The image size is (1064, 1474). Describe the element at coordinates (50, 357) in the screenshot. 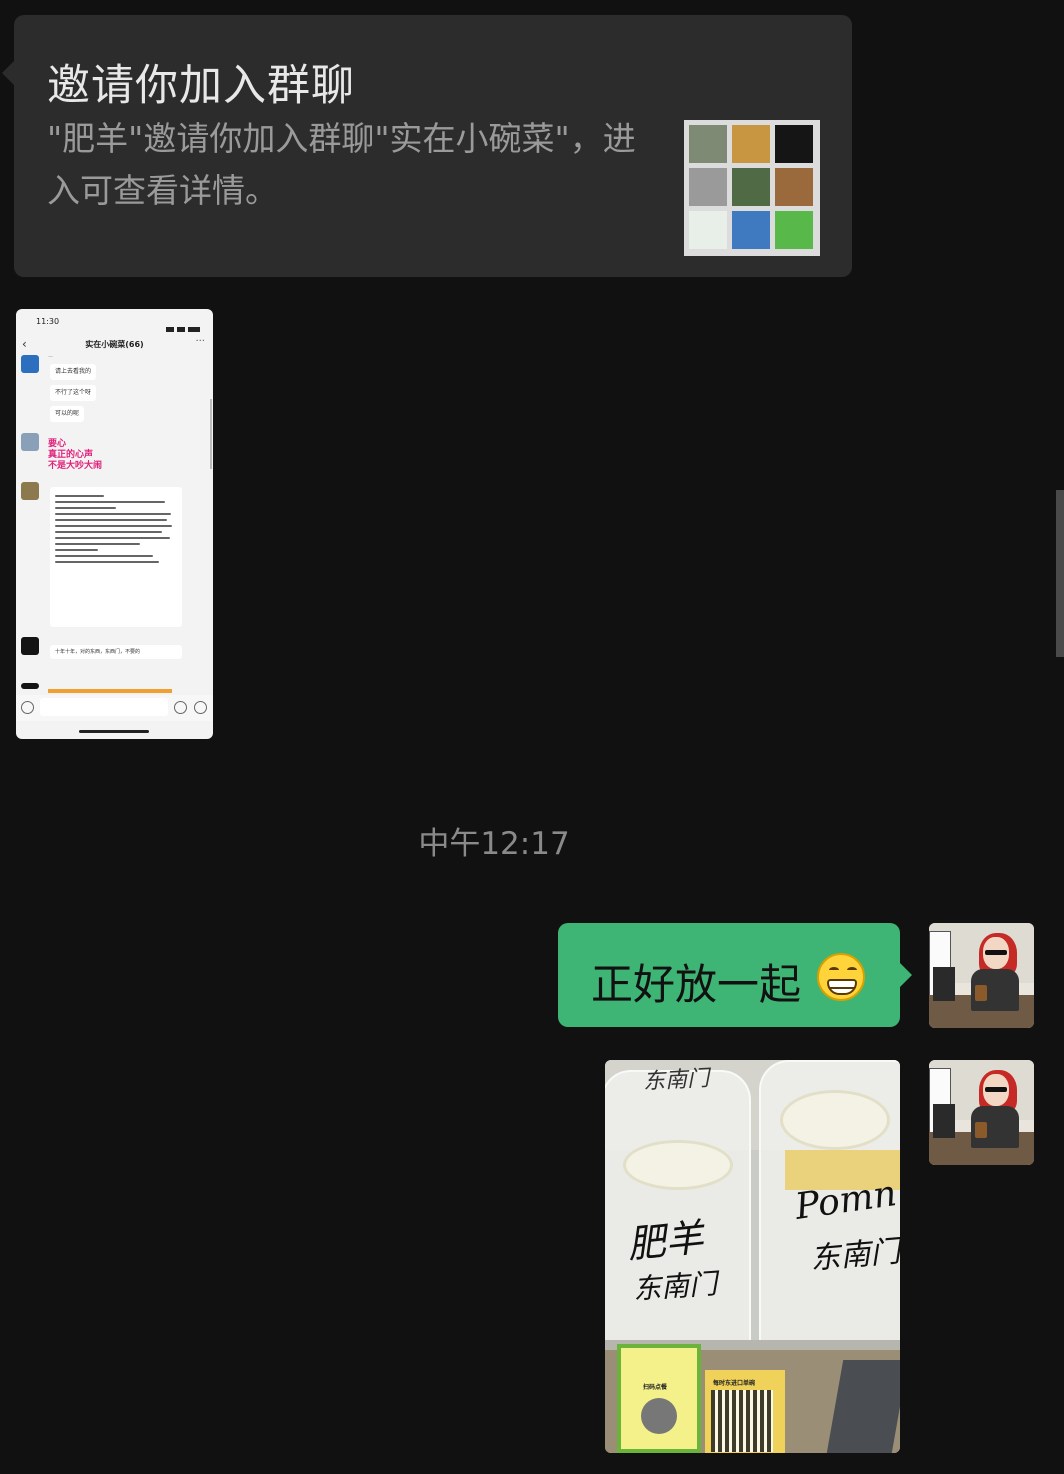

I see `member-name: —` at that location.